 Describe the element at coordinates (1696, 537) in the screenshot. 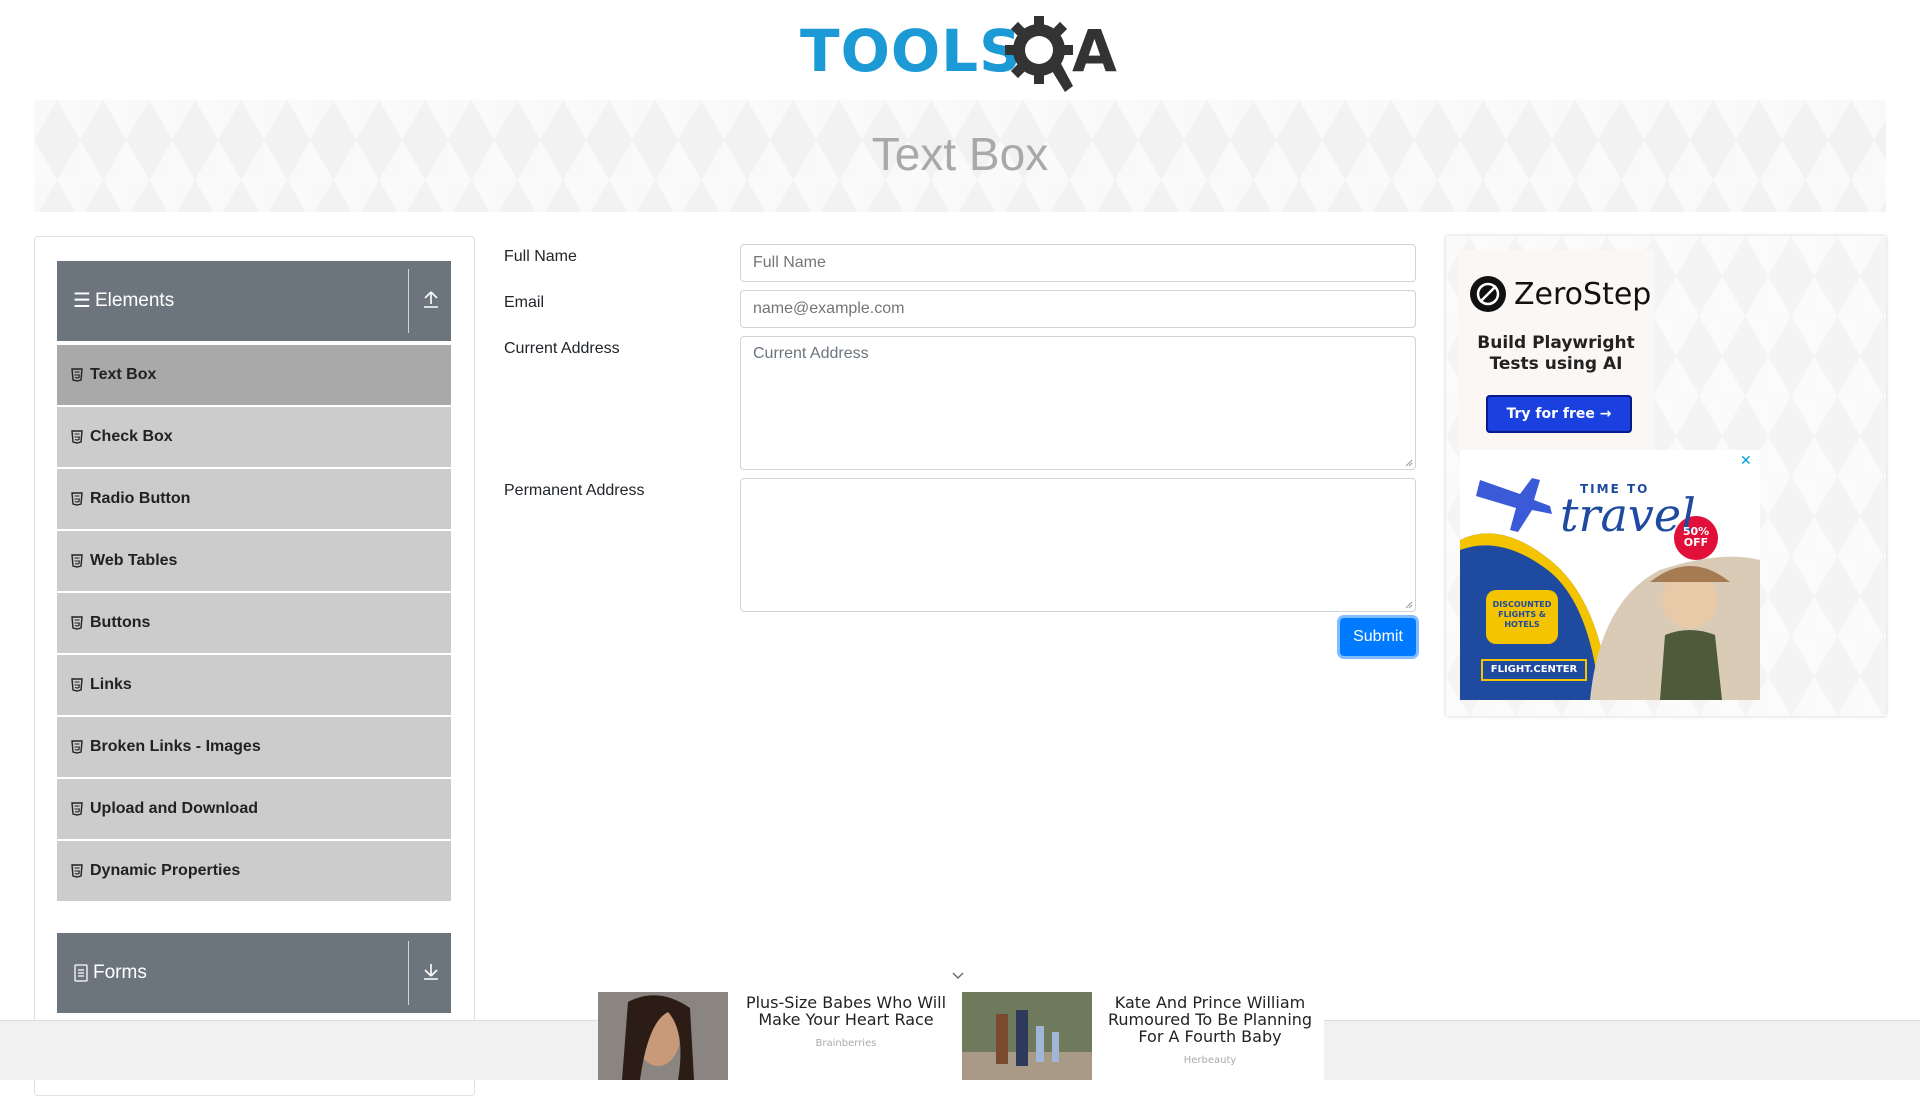

I see `discount-badge: 50% OFF` at that location.